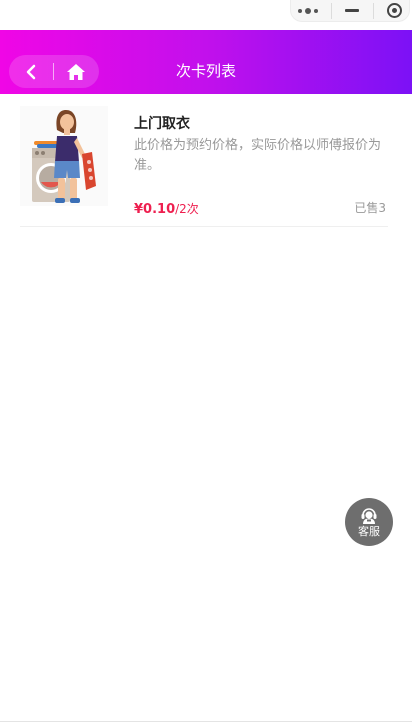 Image resolution: width=412 pixels, height=722 pixels. What do you see at coordinates (370, 208) in the screenshot?
I see `sold-count: 已售3` at bounding box center [370, 208].